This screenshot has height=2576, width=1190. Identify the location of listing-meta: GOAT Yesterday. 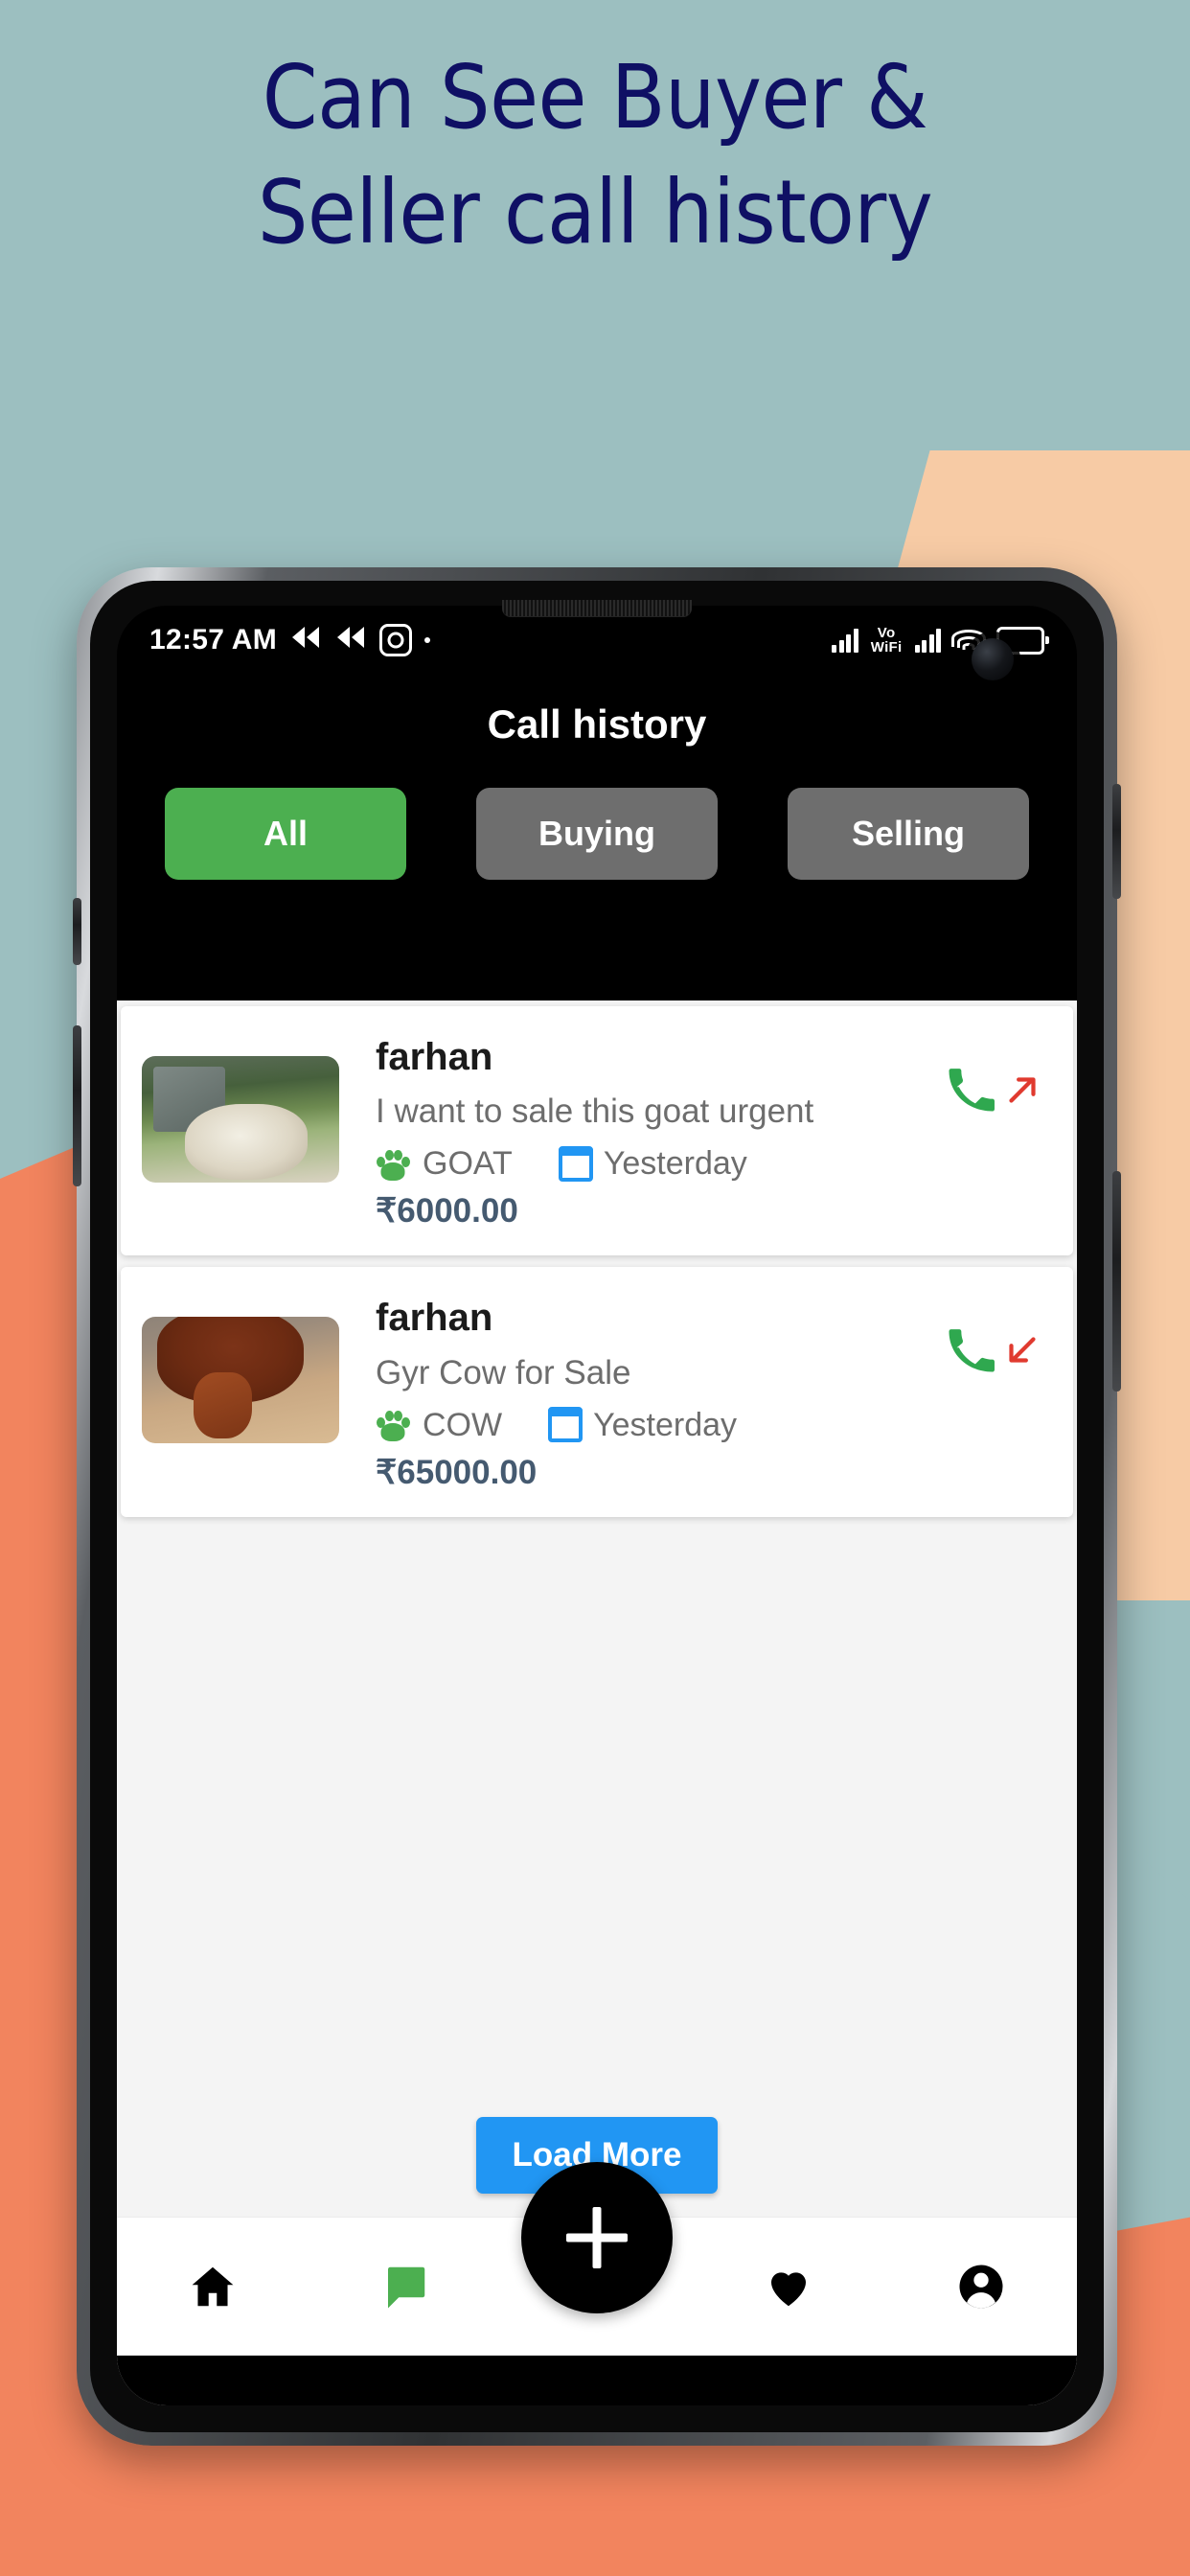
(658, 1164).